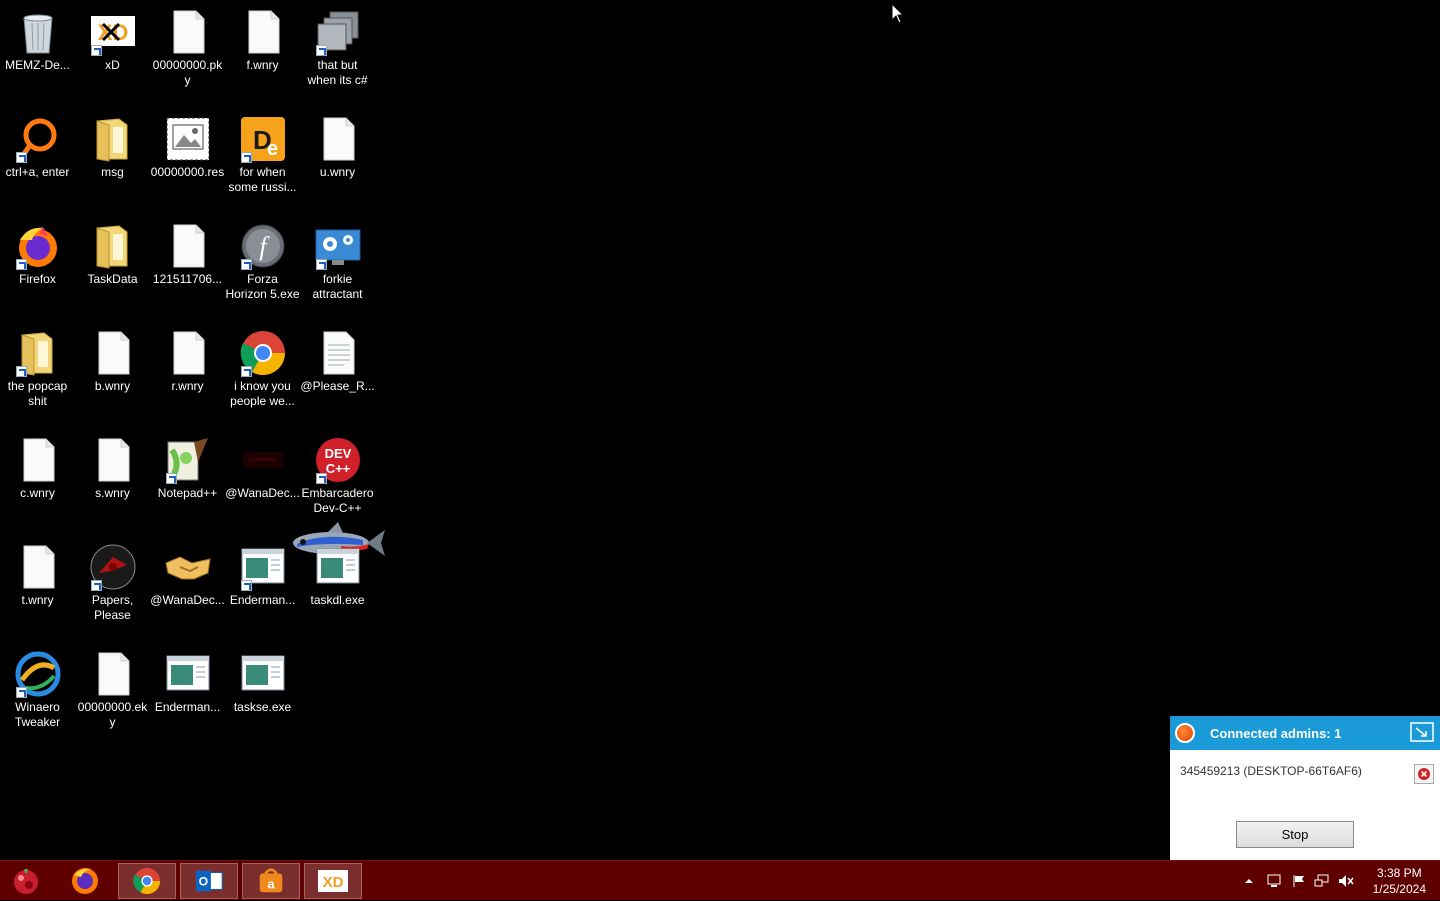 This screenshot has width=1440, height=901. Describe the element at coordinates (262, 65) in the screenshot. I see `desktop-icon-label: f.wnry` at that location.